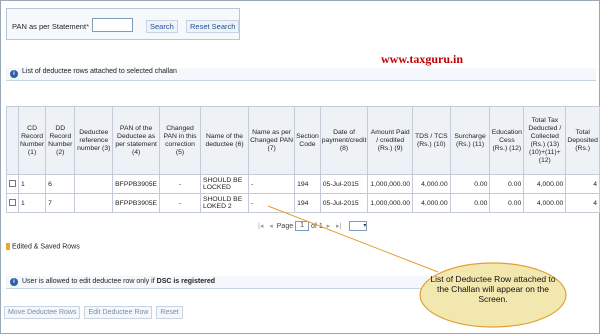 The width and height of the screenshot is (600, 334). Describe the element at coordinates (94, 140) in the screenshot. I see `col-deductee-ref: Deductee reference number (3)` at that location.